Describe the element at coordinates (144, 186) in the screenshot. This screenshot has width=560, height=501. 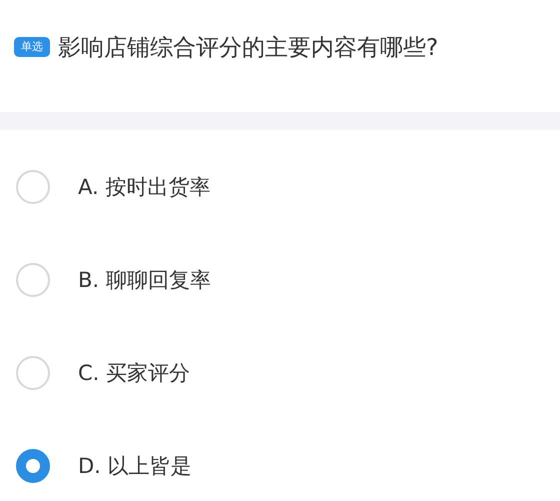
I see `option-label: A. 按时出货率` at that location.